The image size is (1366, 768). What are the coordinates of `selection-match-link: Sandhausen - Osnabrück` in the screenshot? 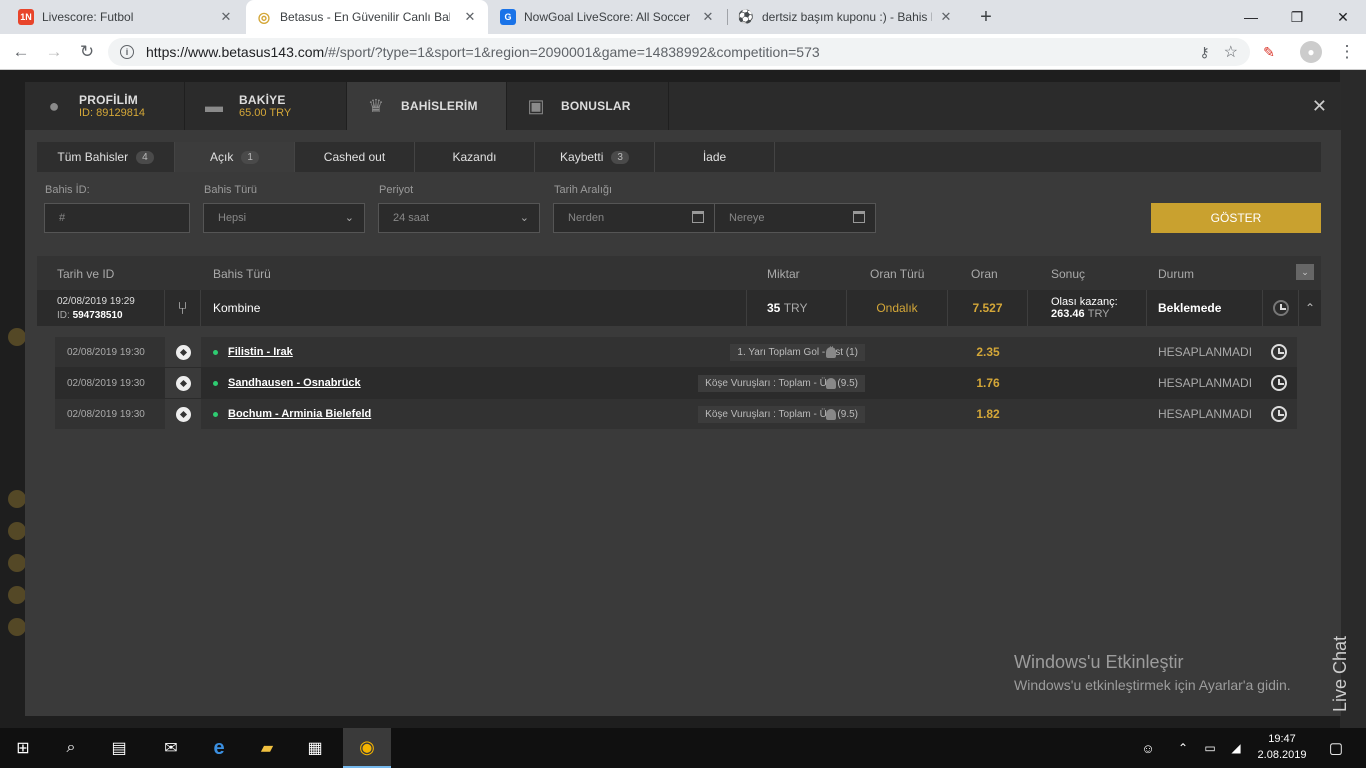 It's located at (287, 383).